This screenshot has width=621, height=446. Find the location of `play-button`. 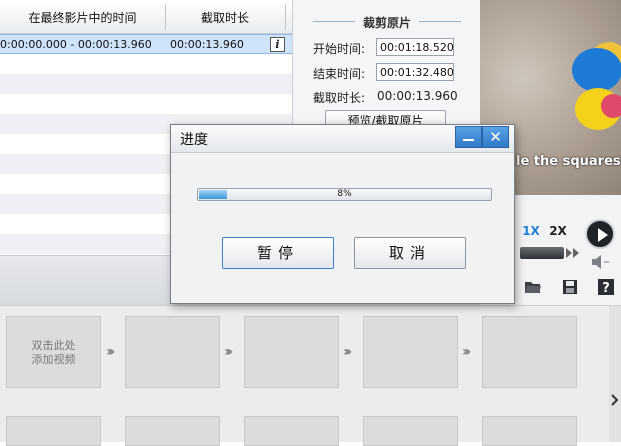

play-button is located at coordinates (600, 234).